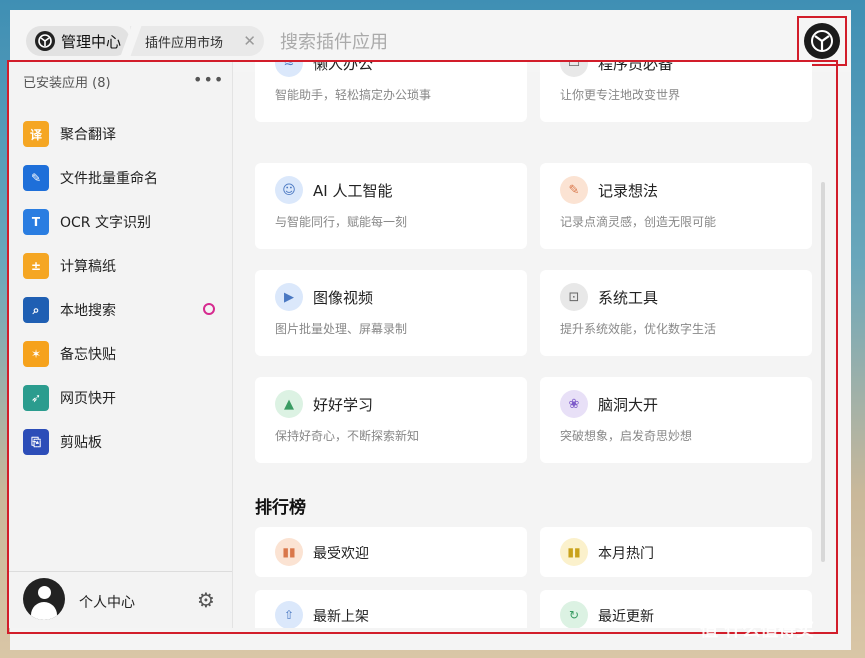 Image resolution: width=865 pixels, height=658 pixels. What do you see at coordinates (123, 310) in the screenshot?
I see `sidebar-item-local-search: ⌕ 本地搜索` at bounding box center [123, 310].